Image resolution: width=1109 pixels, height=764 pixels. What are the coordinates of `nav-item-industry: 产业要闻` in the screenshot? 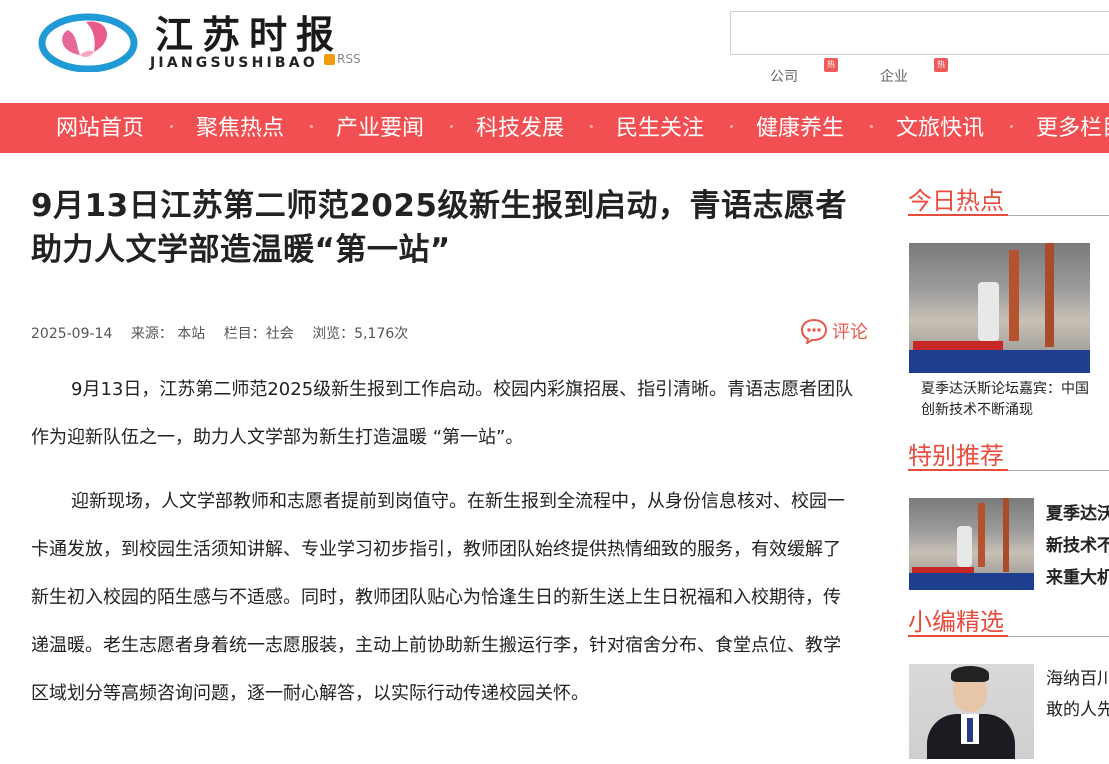 It's located at (380, 128).